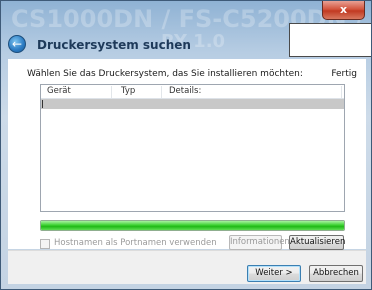 The image size is (372, 290). I want to click on hostname-checkbox, so click(45, 244).